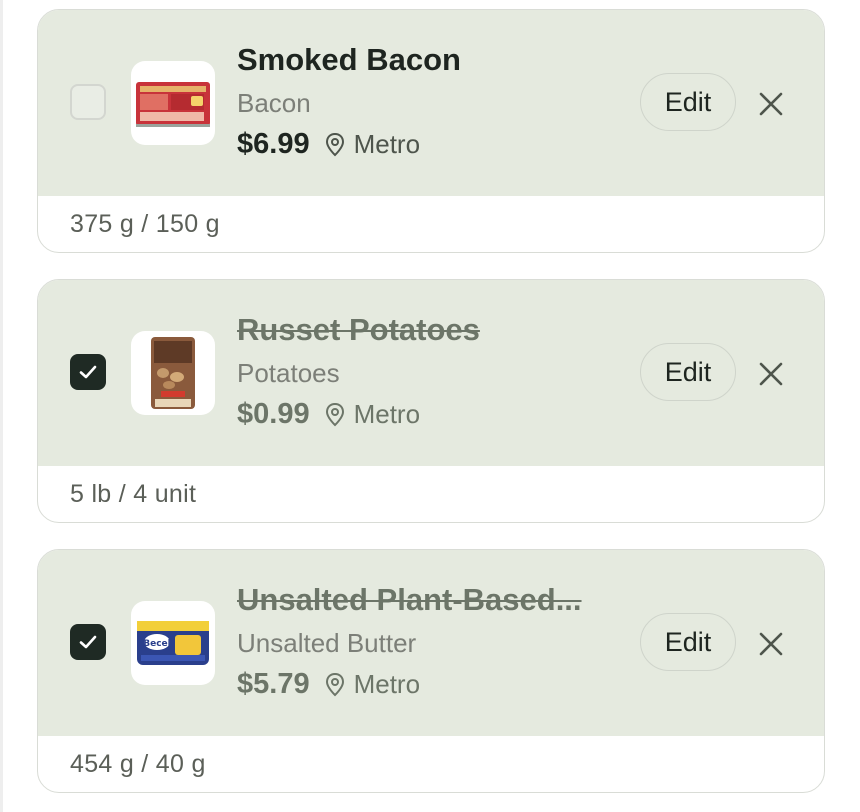  Describe the element at coordinates (288, 373) in the screenshot. I see `item-category: Potatoes` at that location.